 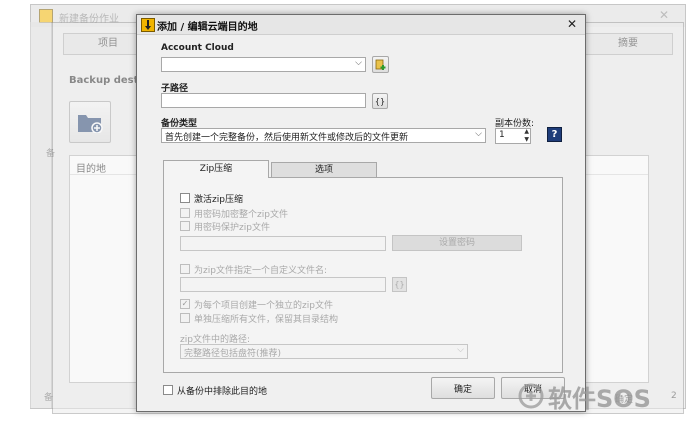 What do you see at coordinates (628, 44) in the screenshot?
I see `tab-summary-bg: 摘要` at bounding box center [628, 44].